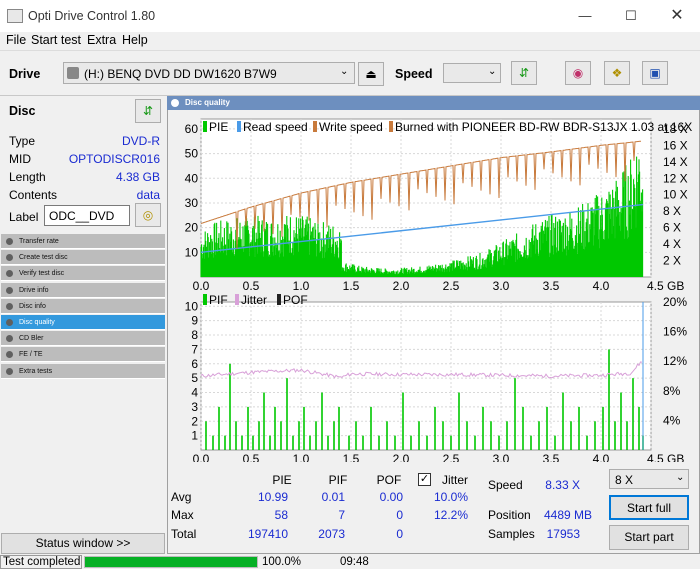 The height and width of the screenshot is (569, 700). I want to click on stat-header-pie: PIE, so click(282, 480).